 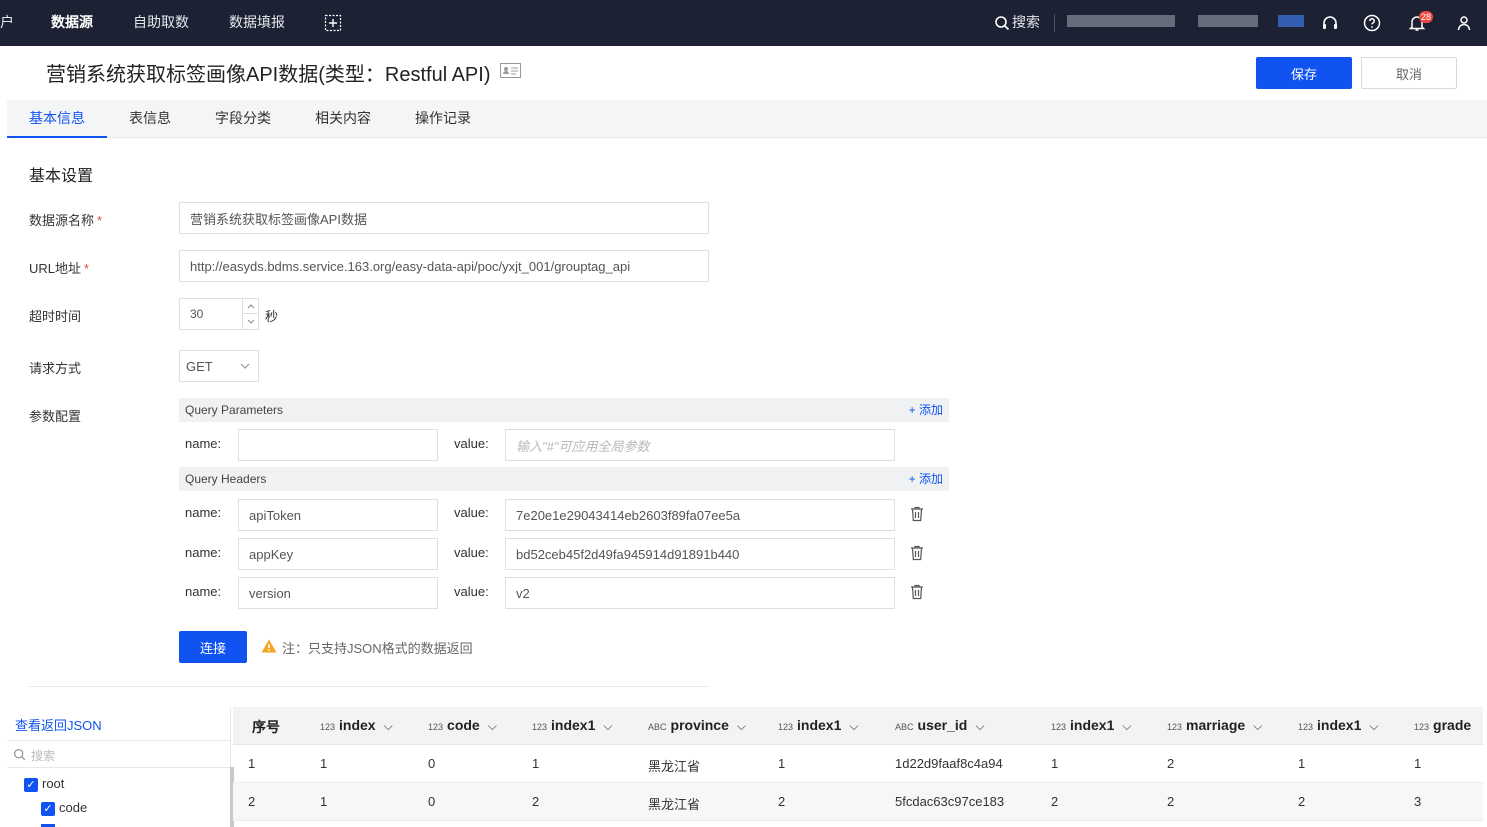 I want to click on datasource-name-label: 数据源名称 *, so click(x=66, y=220).